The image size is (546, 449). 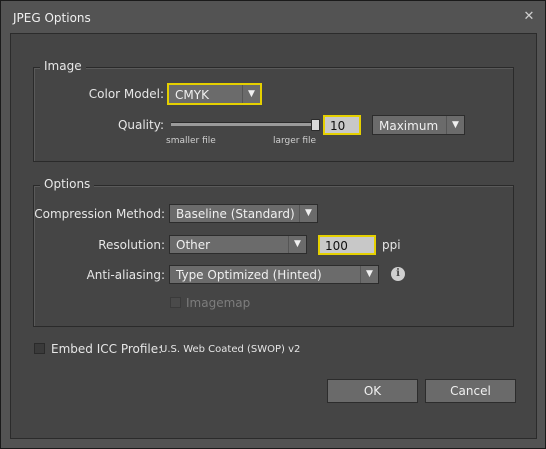 I want to click on dialog-title: JPEG Options, so click(x=52, y=18).